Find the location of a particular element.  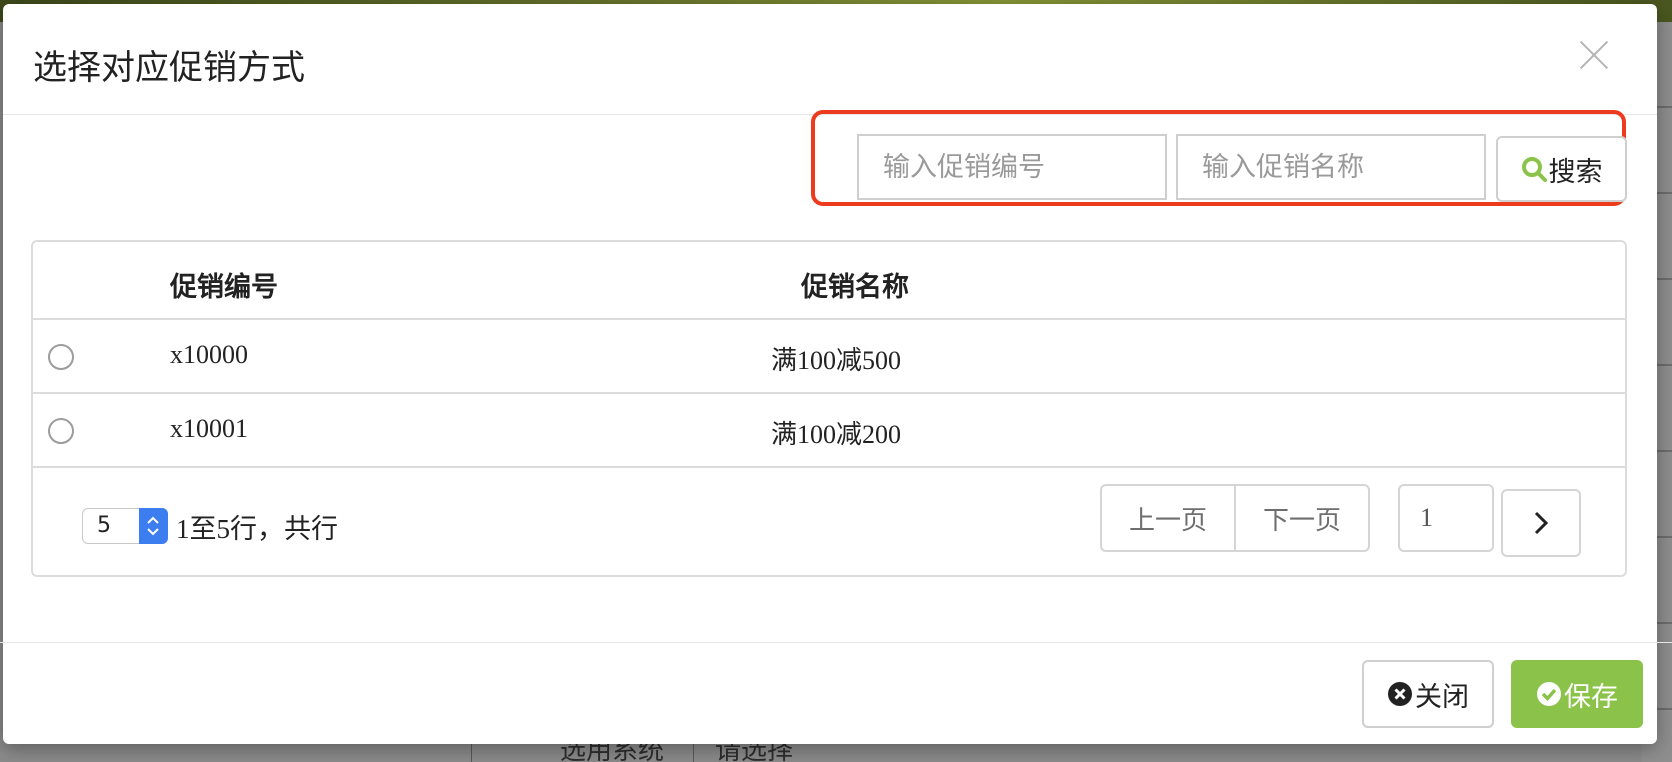

pager-buttons: 上一页 下一页 is located at coordinates (1235, 518).